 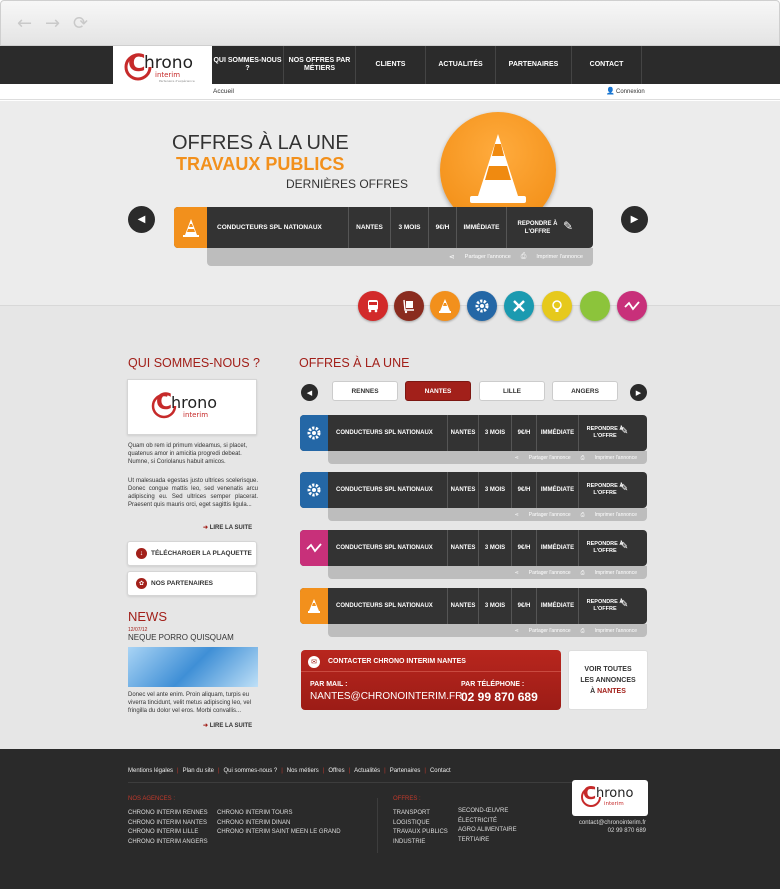 I want to click on bulb-icon, so click(x=557, y=306).